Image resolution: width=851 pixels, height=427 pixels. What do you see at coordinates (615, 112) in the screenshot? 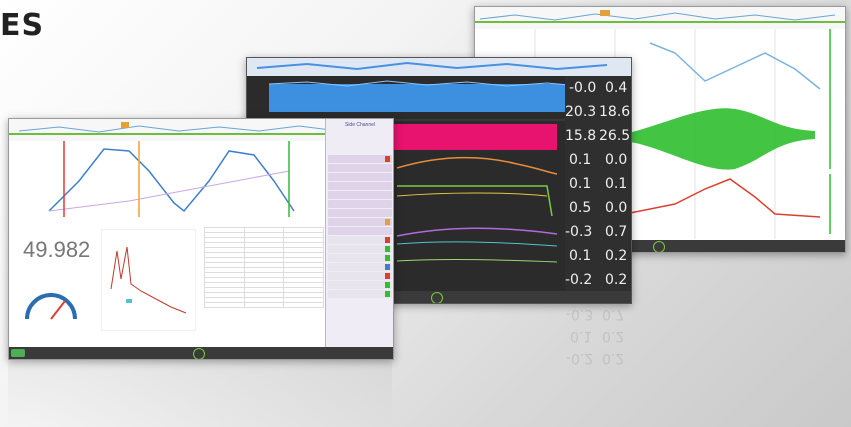
I see `readout-value: 18.6` at bounding box center [615, 112].